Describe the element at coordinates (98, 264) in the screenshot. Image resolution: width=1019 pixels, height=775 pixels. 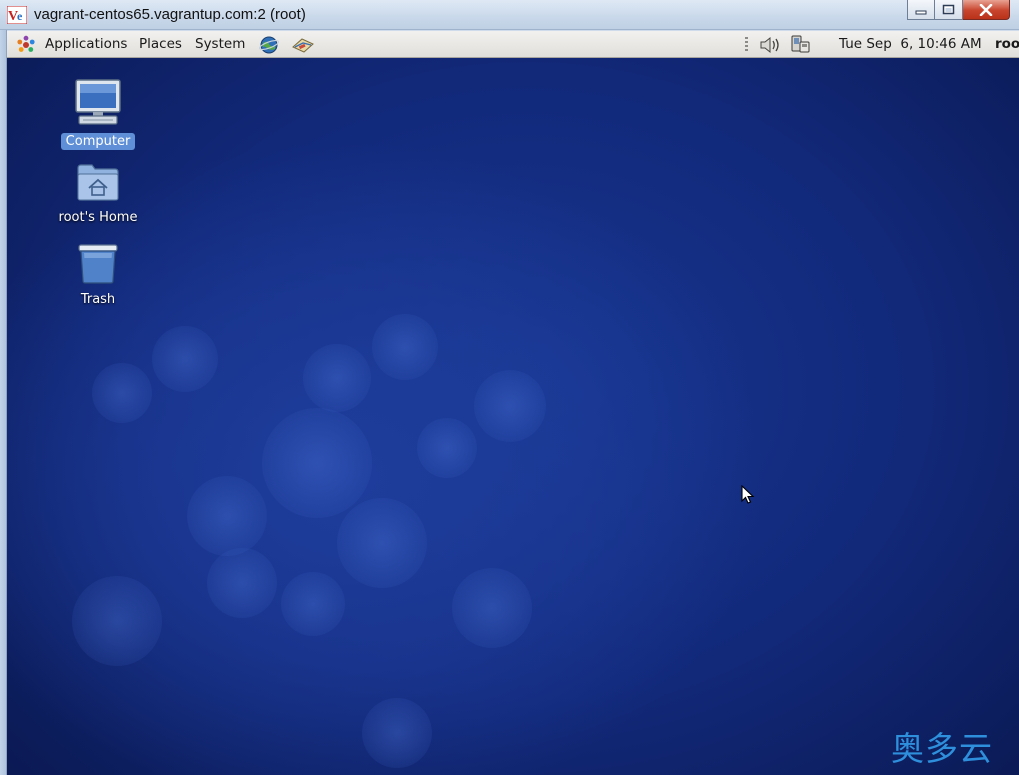
I see `trash-icon` at that location.